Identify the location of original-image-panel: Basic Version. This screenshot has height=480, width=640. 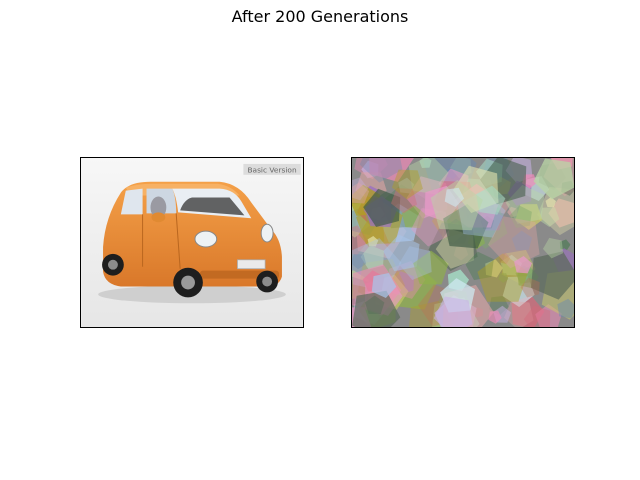
(192, 242).